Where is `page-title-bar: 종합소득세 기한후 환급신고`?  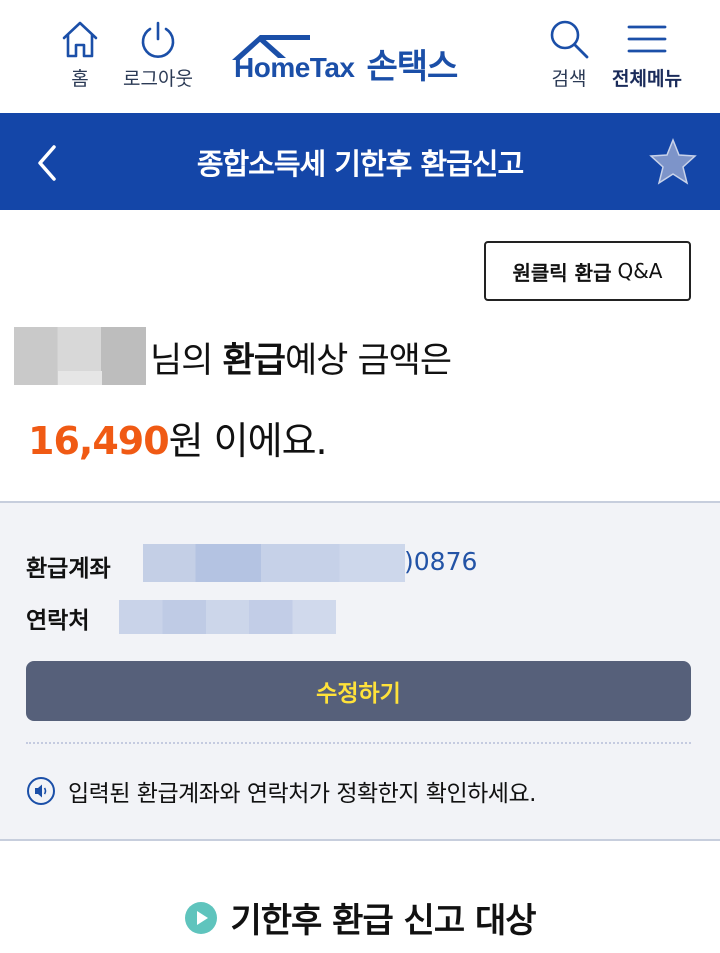
page-title-bar: 종합소득세 기한후 환급신고 is located at coordinates (360, 161).